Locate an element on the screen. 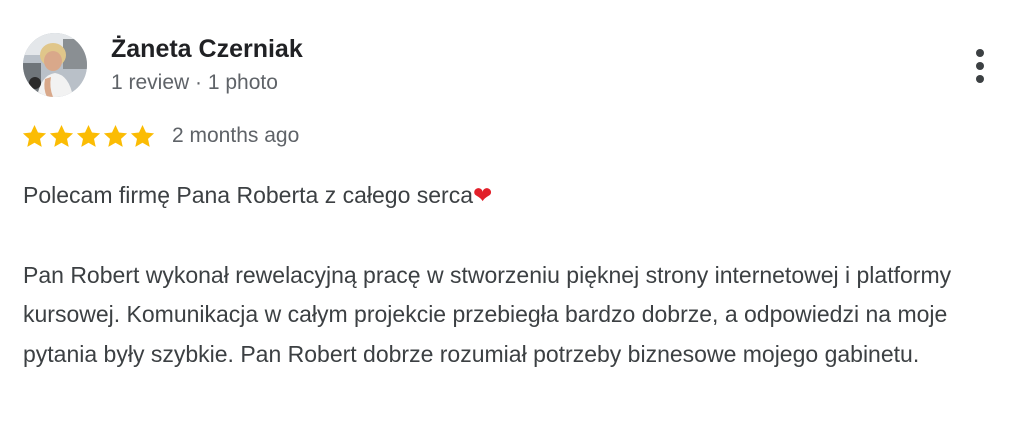  rating-row: 2 months ago is located at coordinates (160, 136).